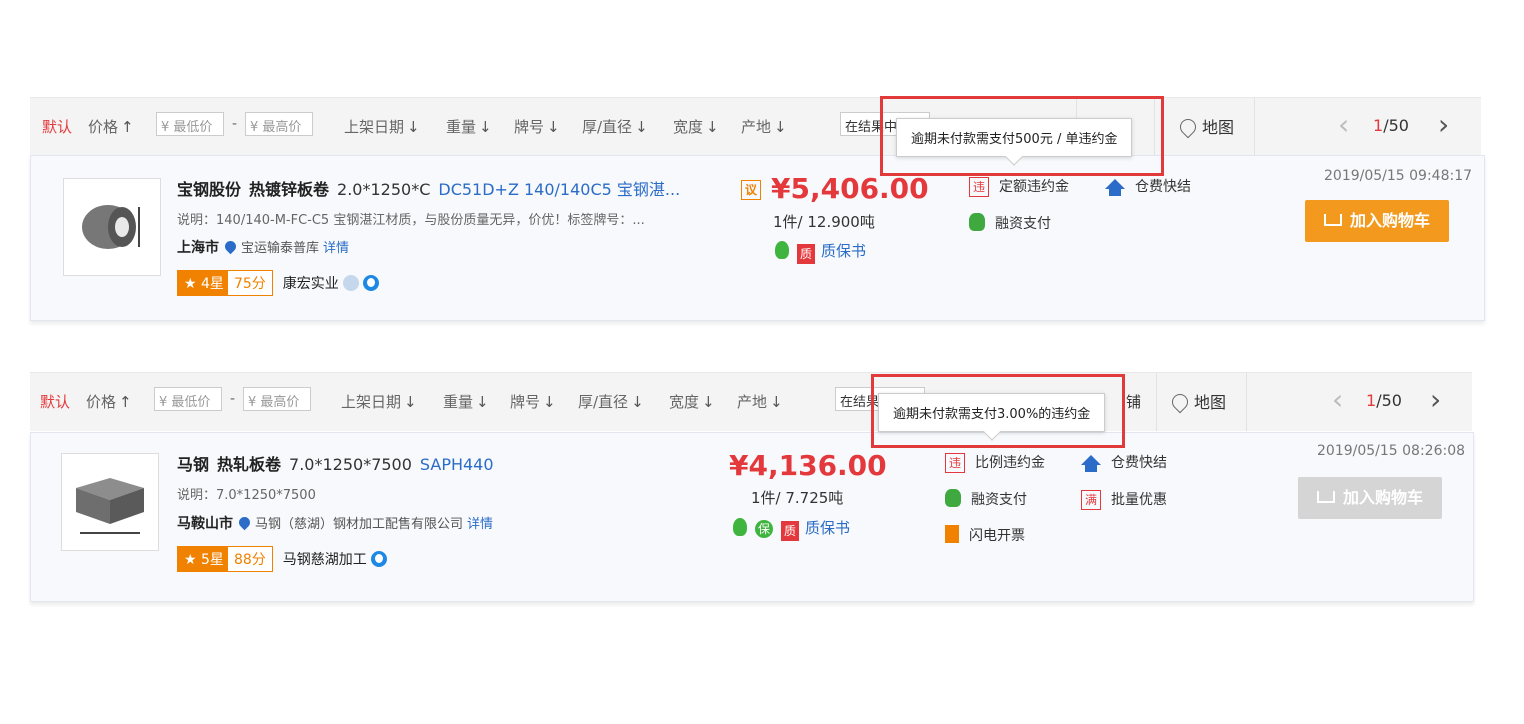 The height and width of the screenshot is (724, 1524). I want to click on product-location: 马鞍山市 马钢（慈湖）钢材加工配售有限公司 详情, so click(335, 523).